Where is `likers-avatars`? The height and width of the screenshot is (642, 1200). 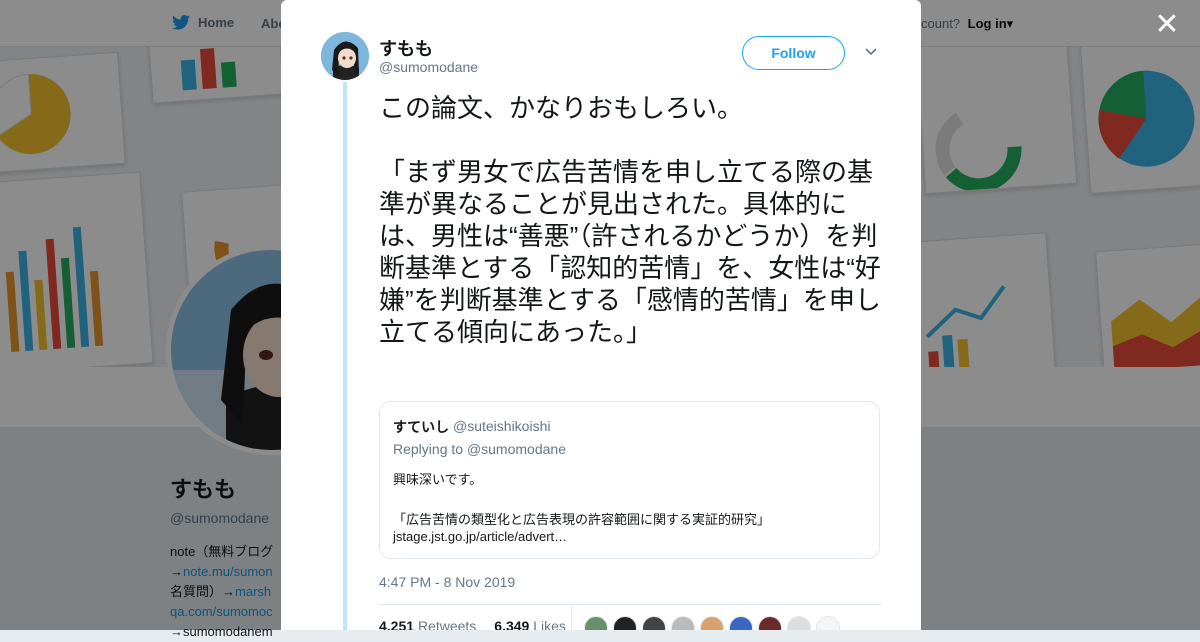 likers-avatars is located at coordinates (712, 623).